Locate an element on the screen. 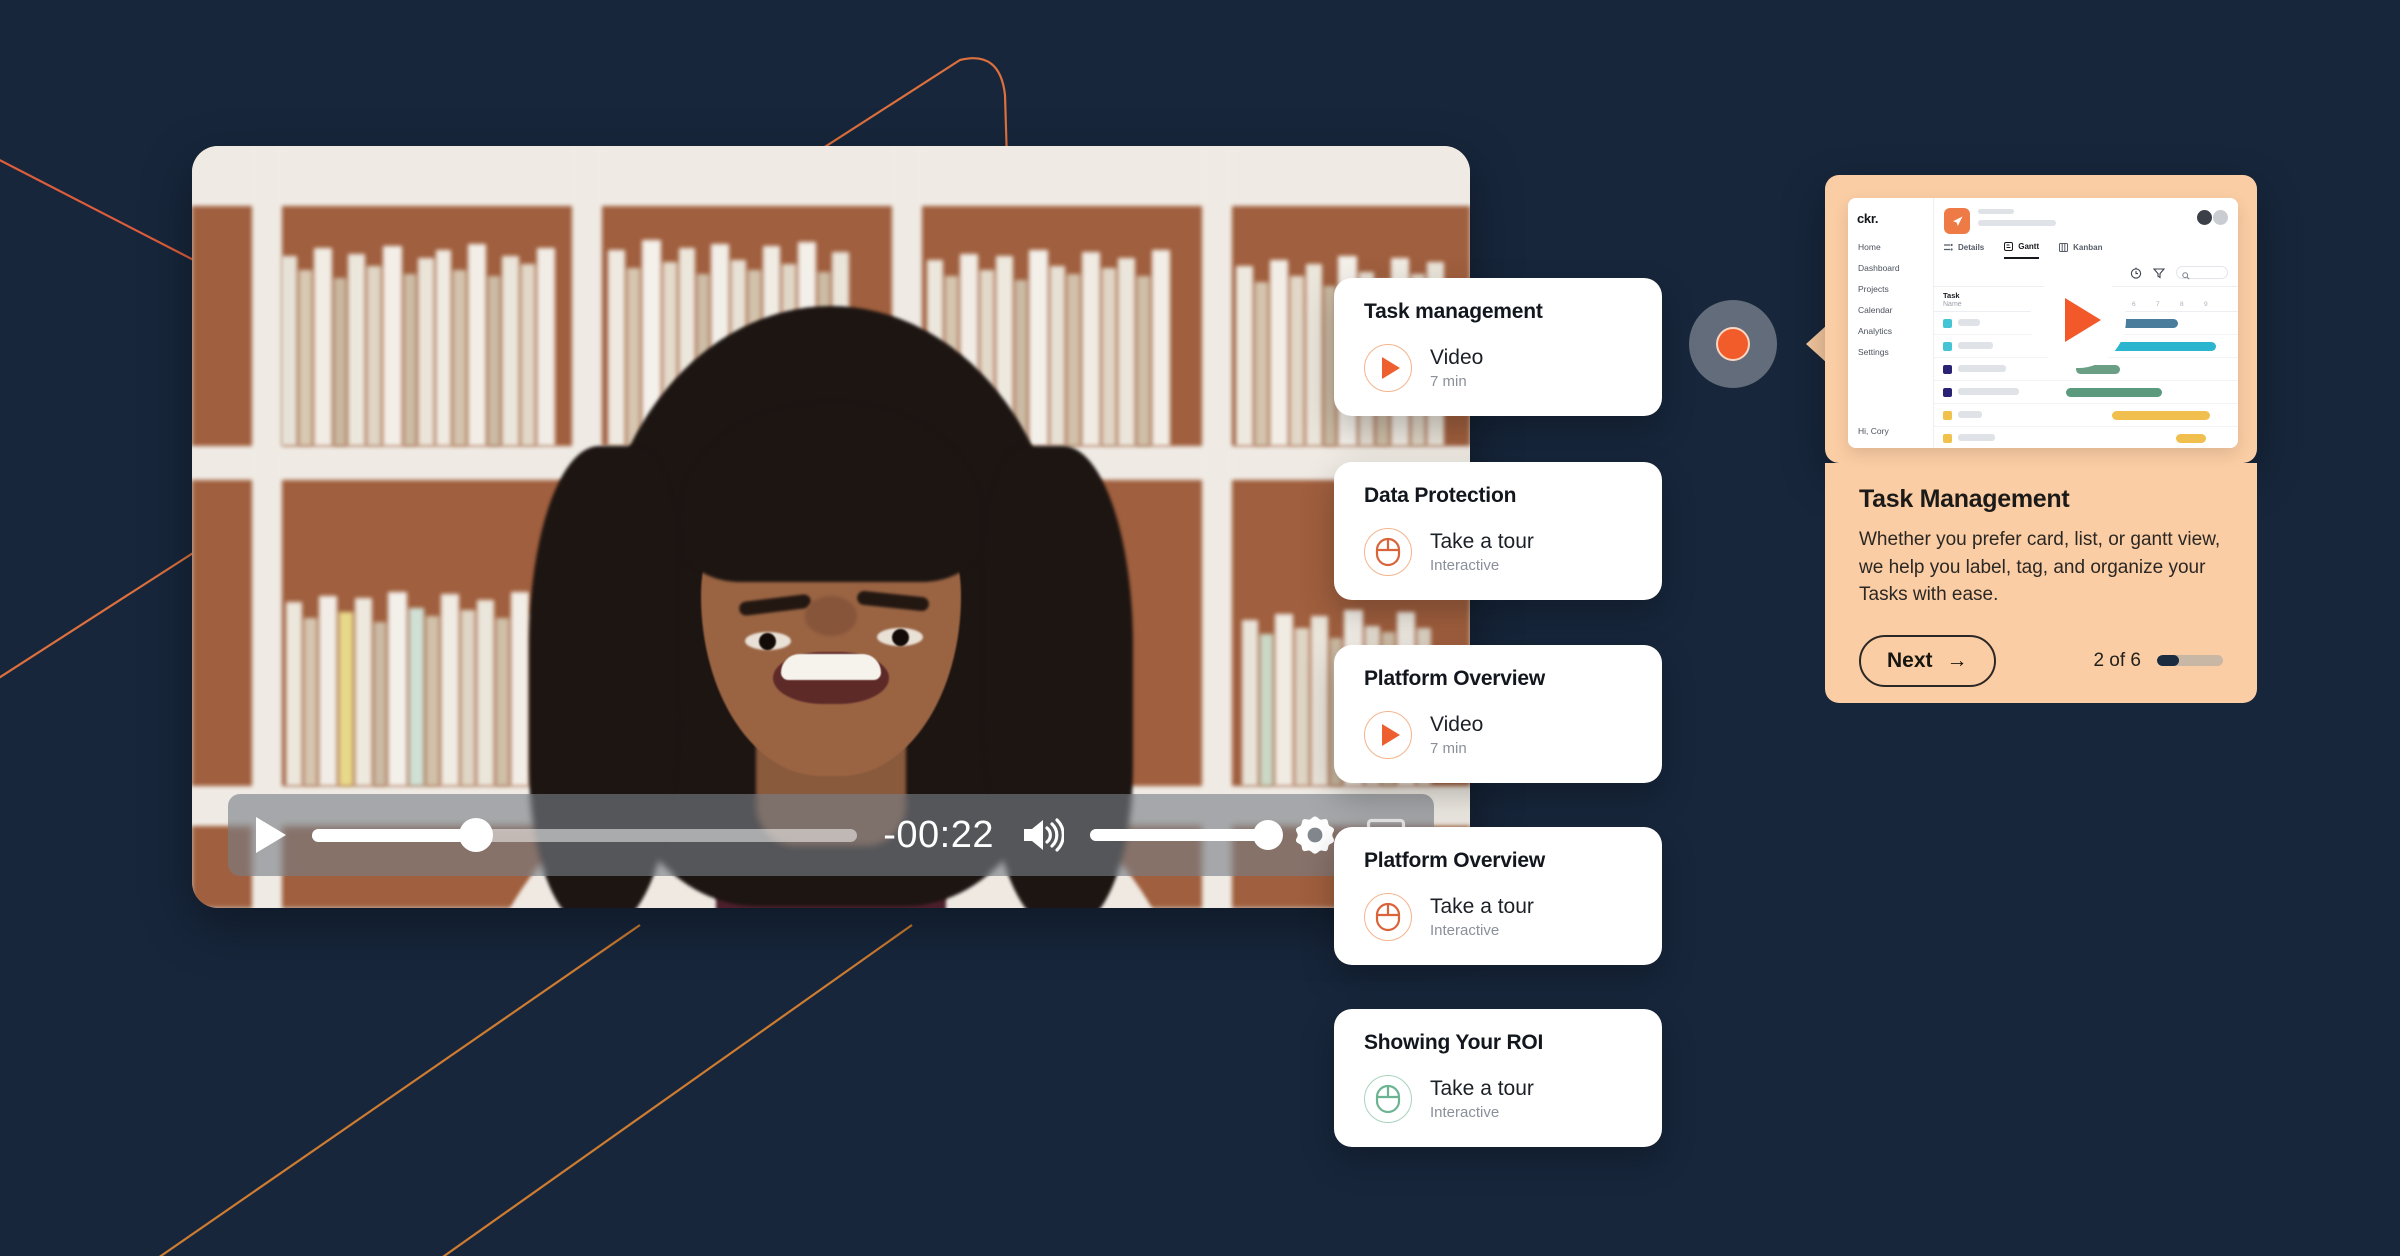 Image resolution: width=2400 pixels, height=1256 pixels. mini-nav-item: Settings is located at coordinates (1895, 352).